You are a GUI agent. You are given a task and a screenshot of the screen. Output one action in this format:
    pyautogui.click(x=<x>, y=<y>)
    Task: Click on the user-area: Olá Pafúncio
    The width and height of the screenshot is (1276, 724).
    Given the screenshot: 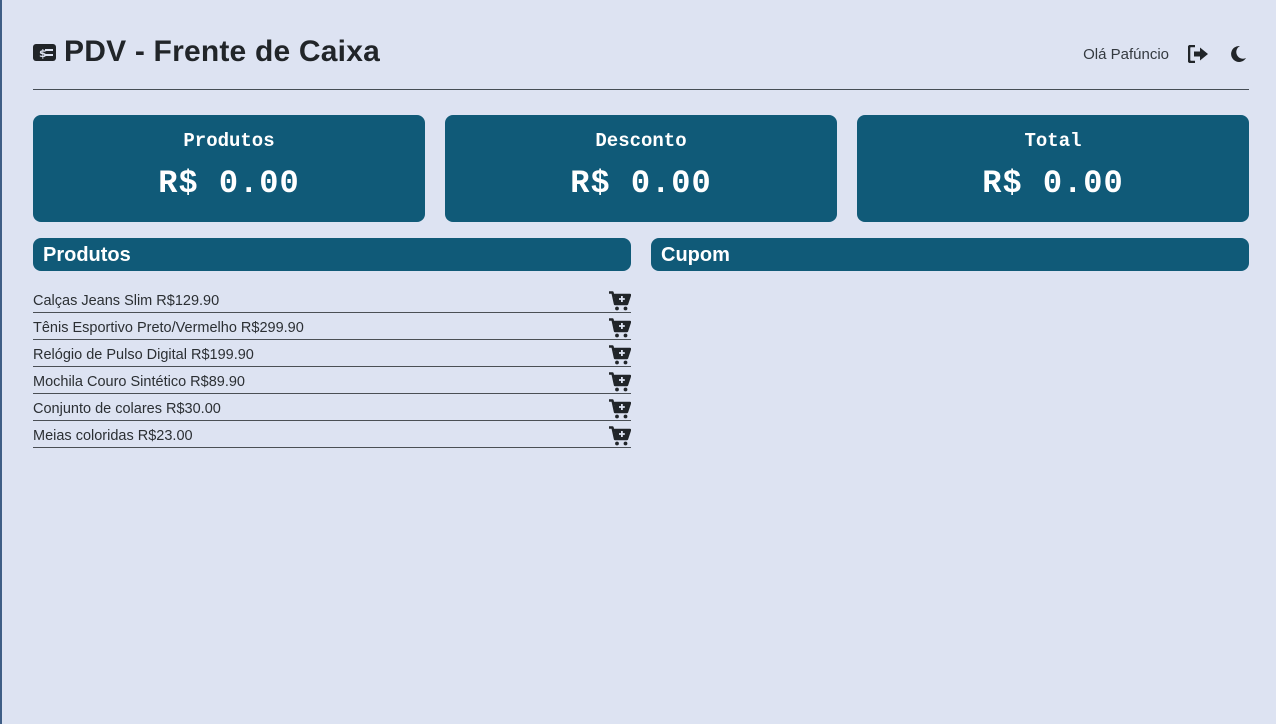 What is the action you would take?
    pyautogui.click(x=1166, y=54)
    